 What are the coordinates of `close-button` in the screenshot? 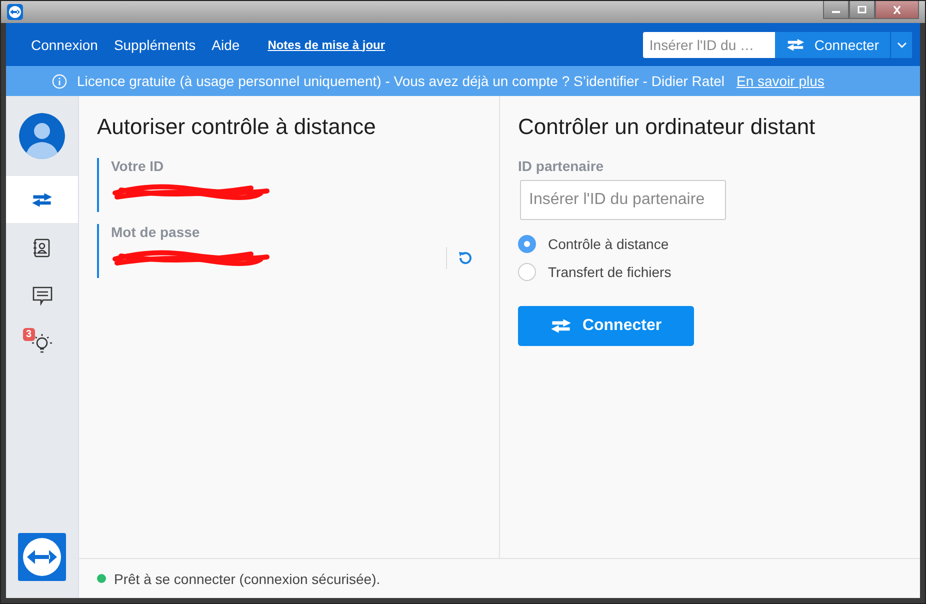 It's located at (897, 10).